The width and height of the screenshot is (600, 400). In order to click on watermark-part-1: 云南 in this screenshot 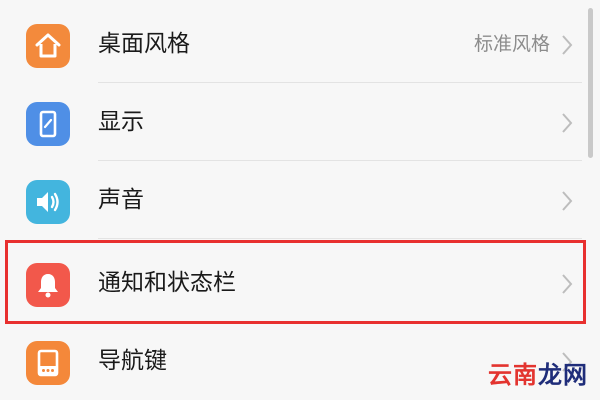, I will do `click(513, 375)`.